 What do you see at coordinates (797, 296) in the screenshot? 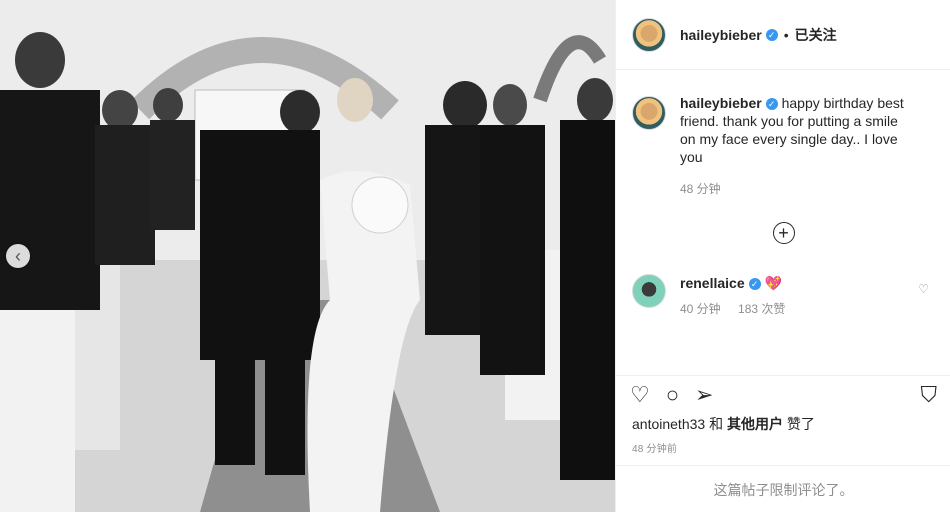
I see `comment-body: renellaice ✓ 💖 40 分钟 183 次赞` at bounding box center [797, 296].